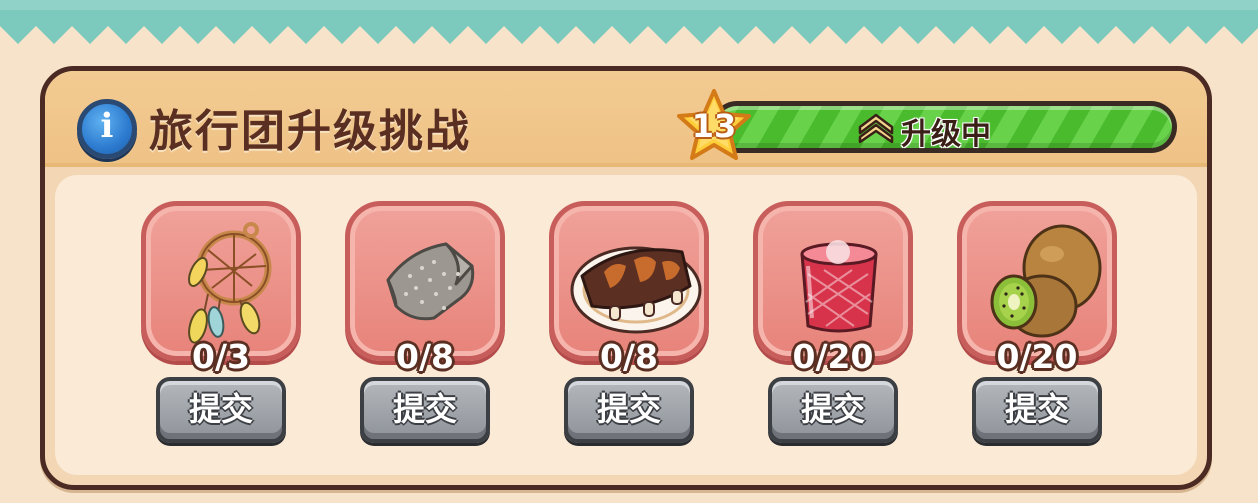  I want to click on item-count: 0/3, so click(221, 356).